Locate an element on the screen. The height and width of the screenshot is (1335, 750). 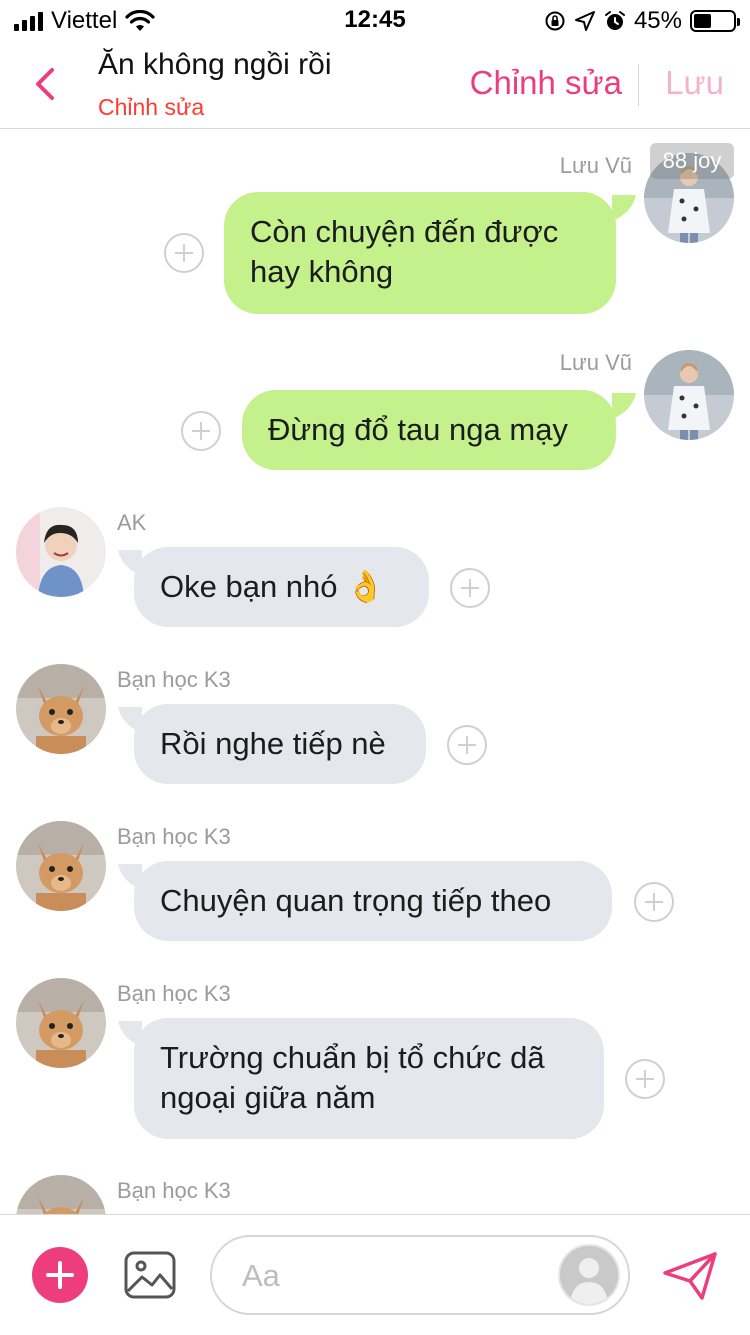
composer-bar is located at coordinates (375, 1274).